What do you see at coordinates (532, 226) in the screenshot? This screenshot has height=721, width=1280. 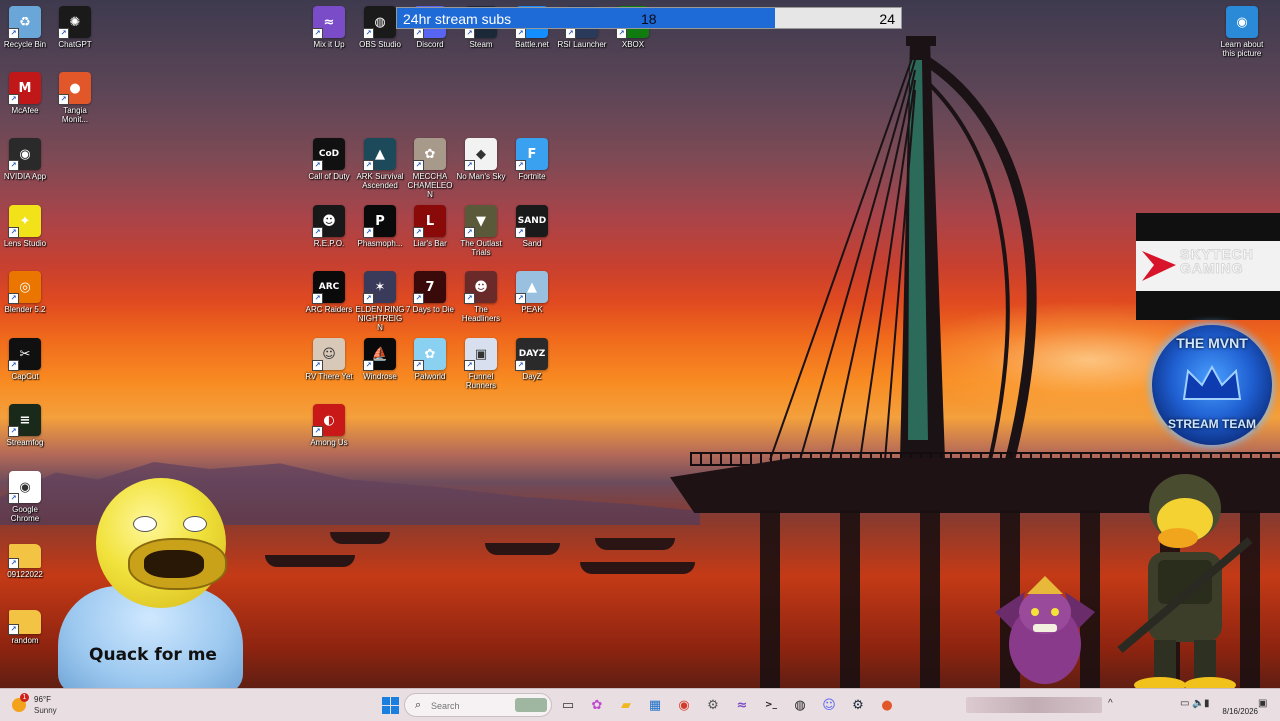 I see `desktop-shortcut: SAND ↗ Sand` at bounding box center [532, 226].